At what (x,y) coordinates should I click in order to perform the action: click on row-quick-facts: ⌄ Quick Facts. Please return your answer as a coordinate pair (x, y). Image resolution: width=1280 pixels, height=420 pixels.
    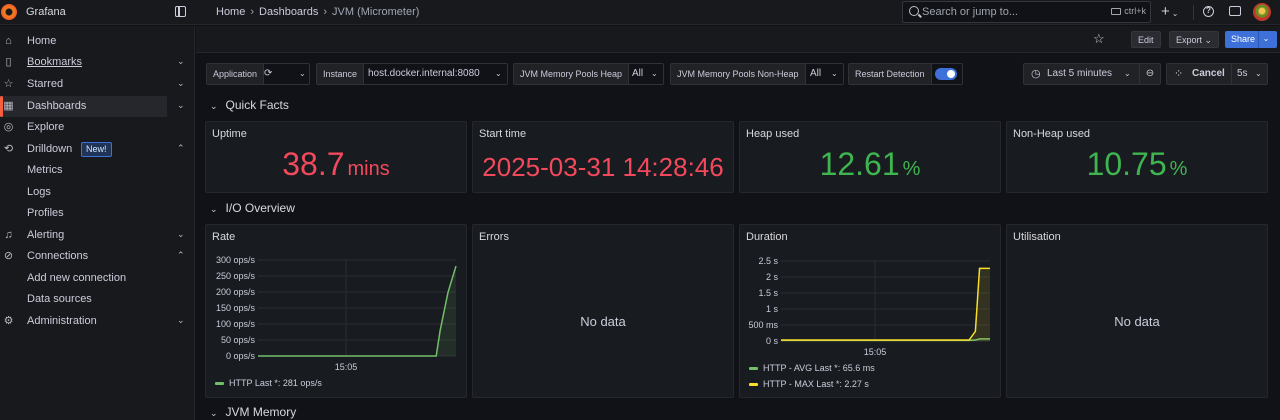
    Looking at the image, I should click on (249, 105).